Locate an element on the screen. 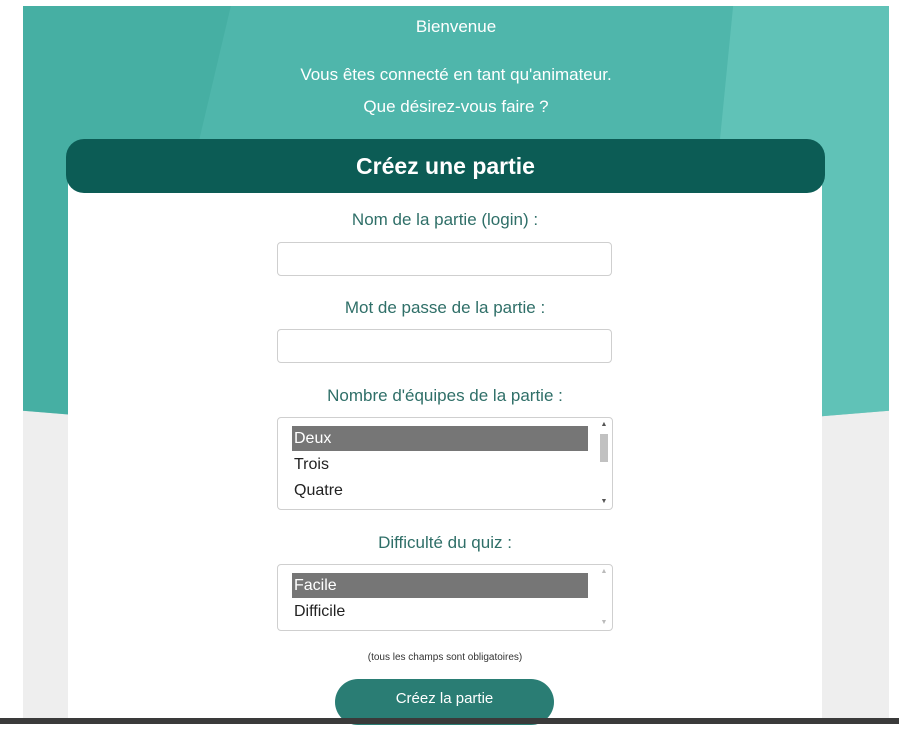  bottom-bar is located at coordinates (449, 721).